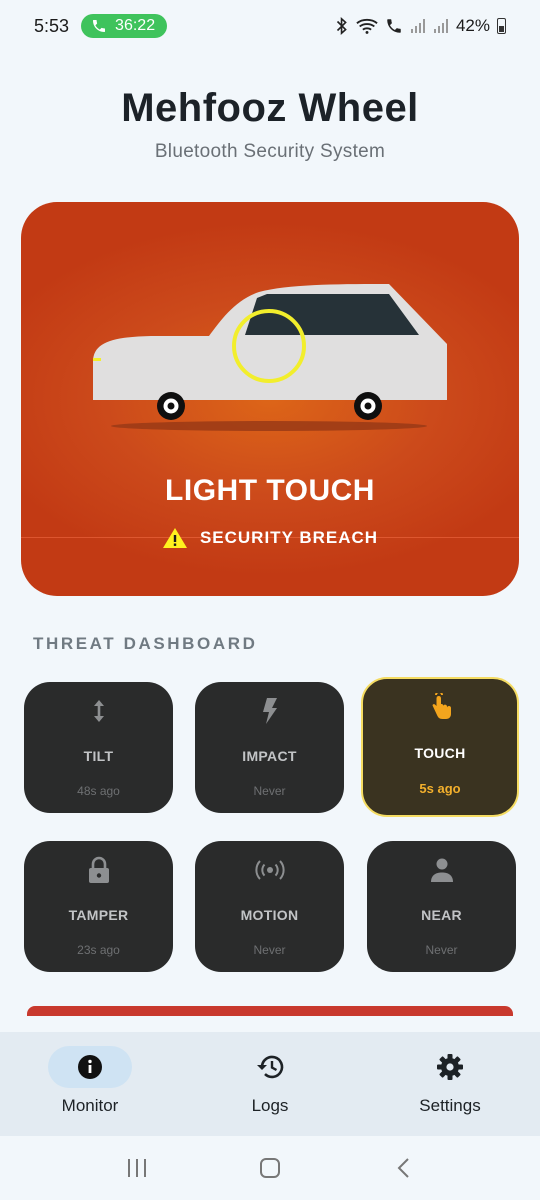 This screenshot has width=540, height=1200. I want to click on wifi-icon, so click(367, 26).